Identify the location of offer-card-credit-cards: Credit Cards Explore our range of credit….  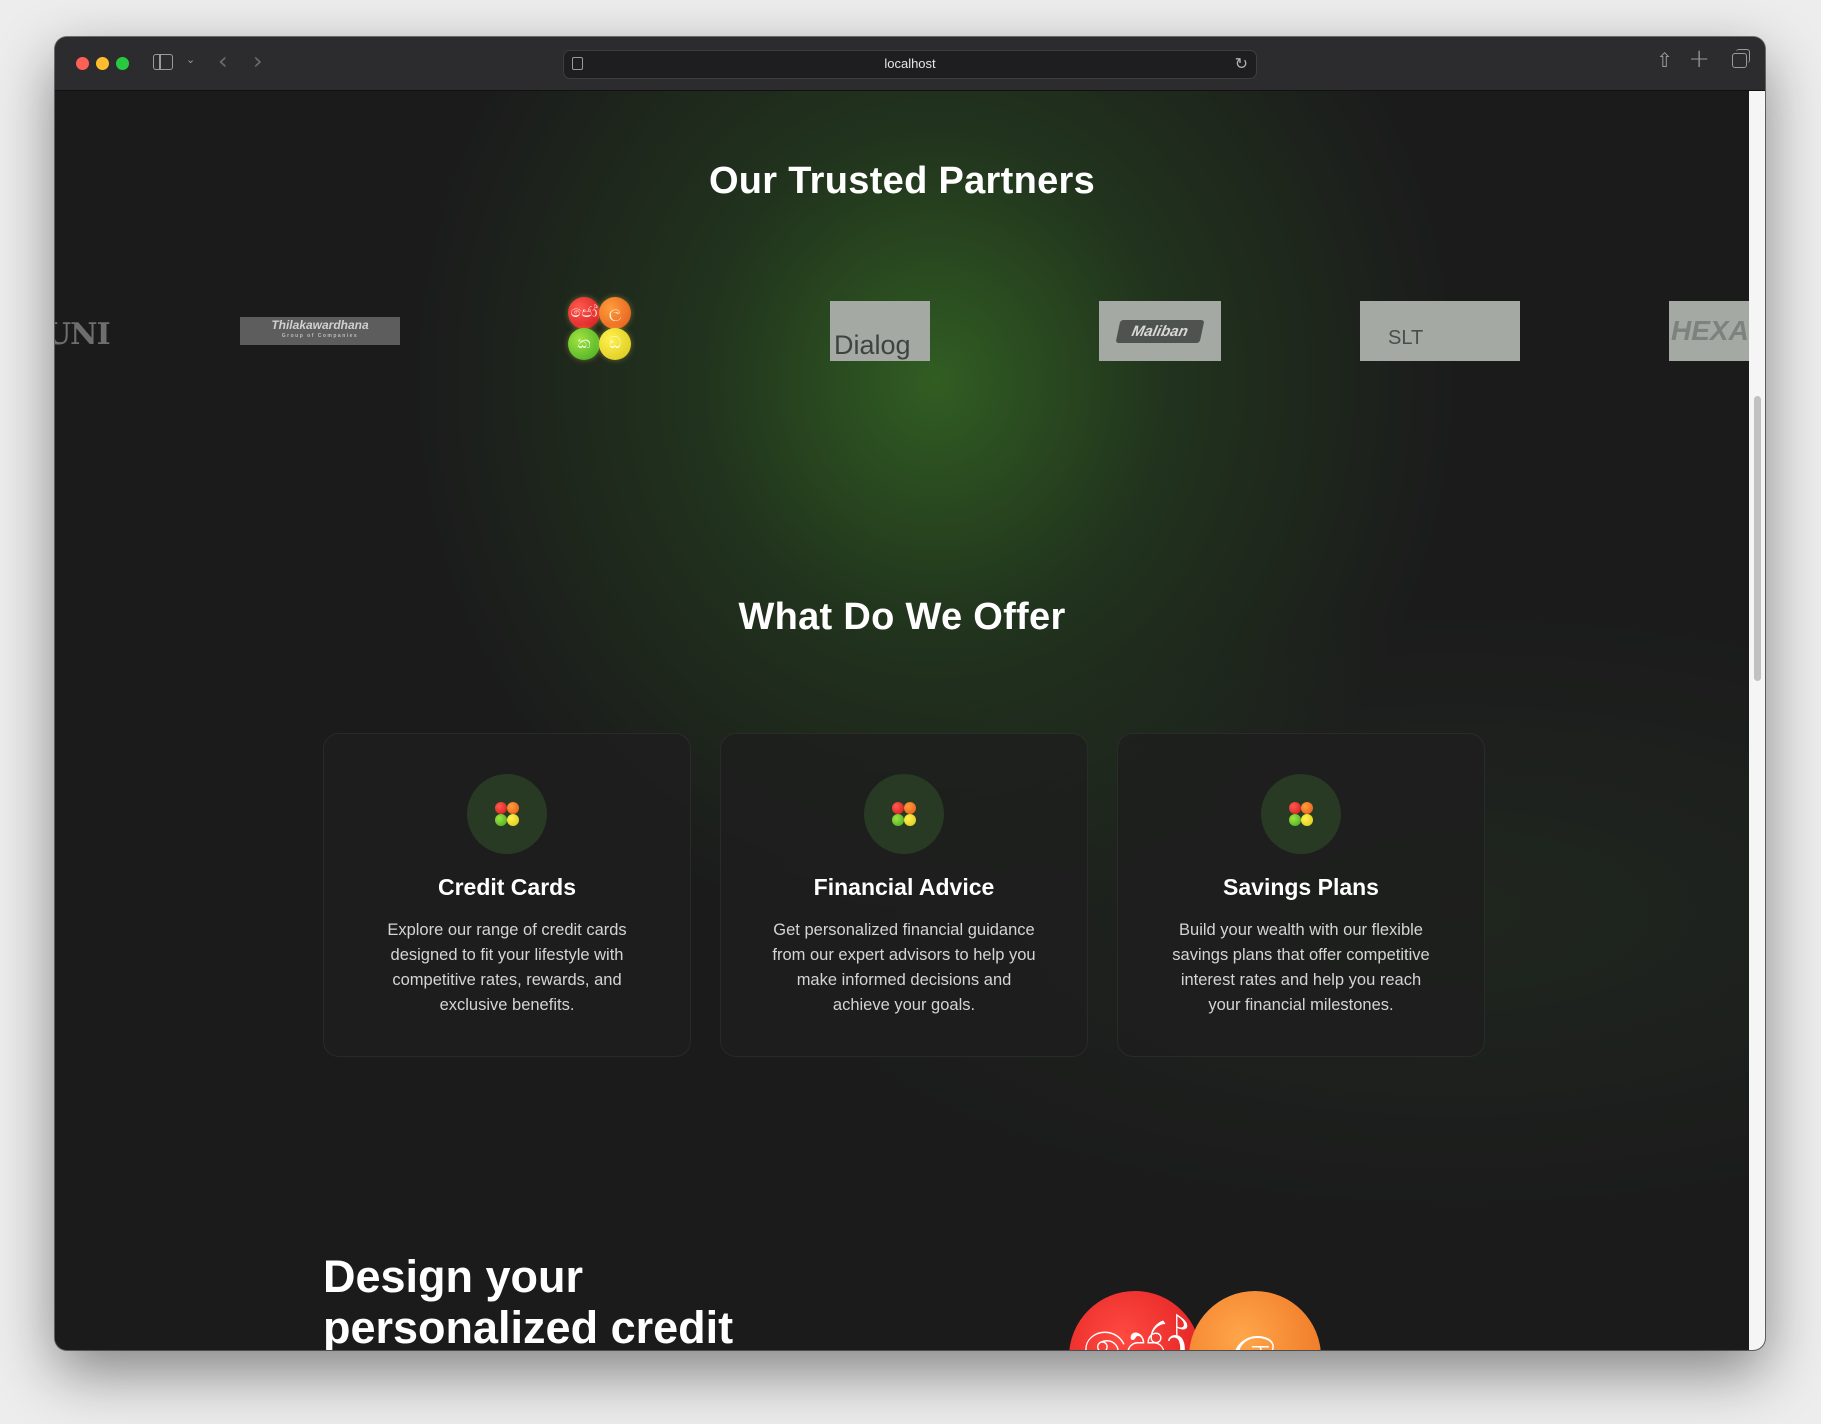
(507, 895).